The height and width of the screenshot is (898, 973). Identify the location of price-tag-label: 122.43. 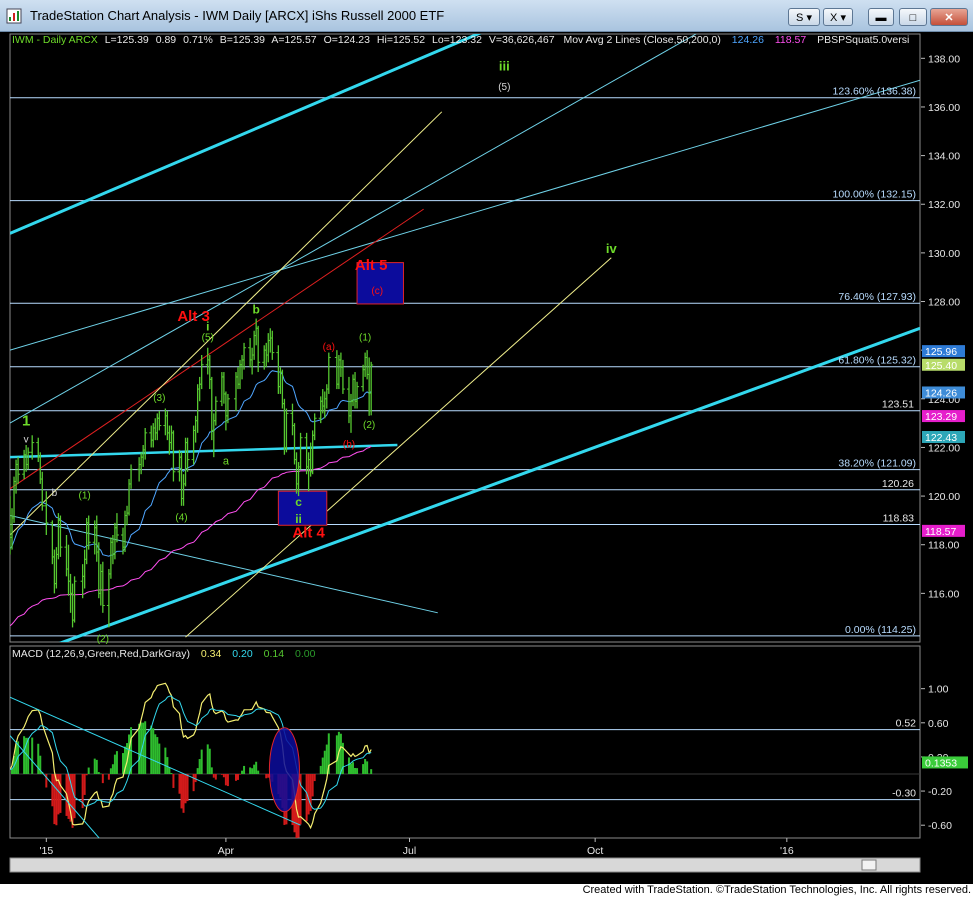
(941, 438).